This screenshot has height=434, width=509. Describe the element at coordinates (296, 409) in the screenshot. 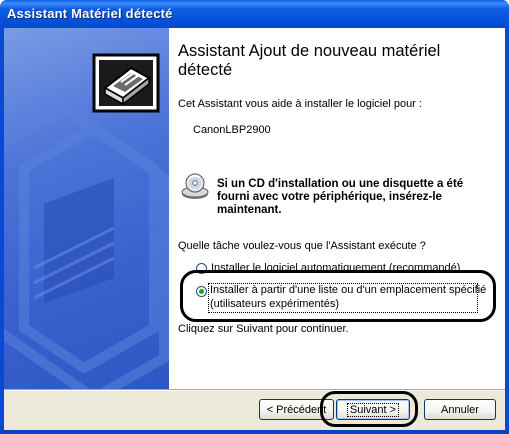

I see `back-button-label: < Précédent` at that location.